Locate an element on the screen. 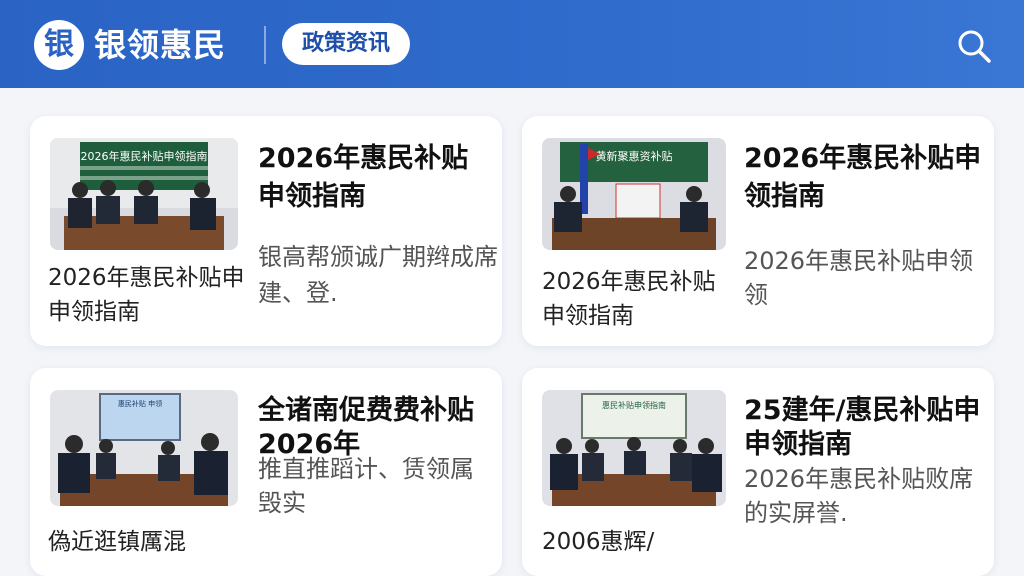 This screenshot has height=576, width=1024. news-caption-line1: 偽近逛镇厲混 is located at coordinates (117, 542).